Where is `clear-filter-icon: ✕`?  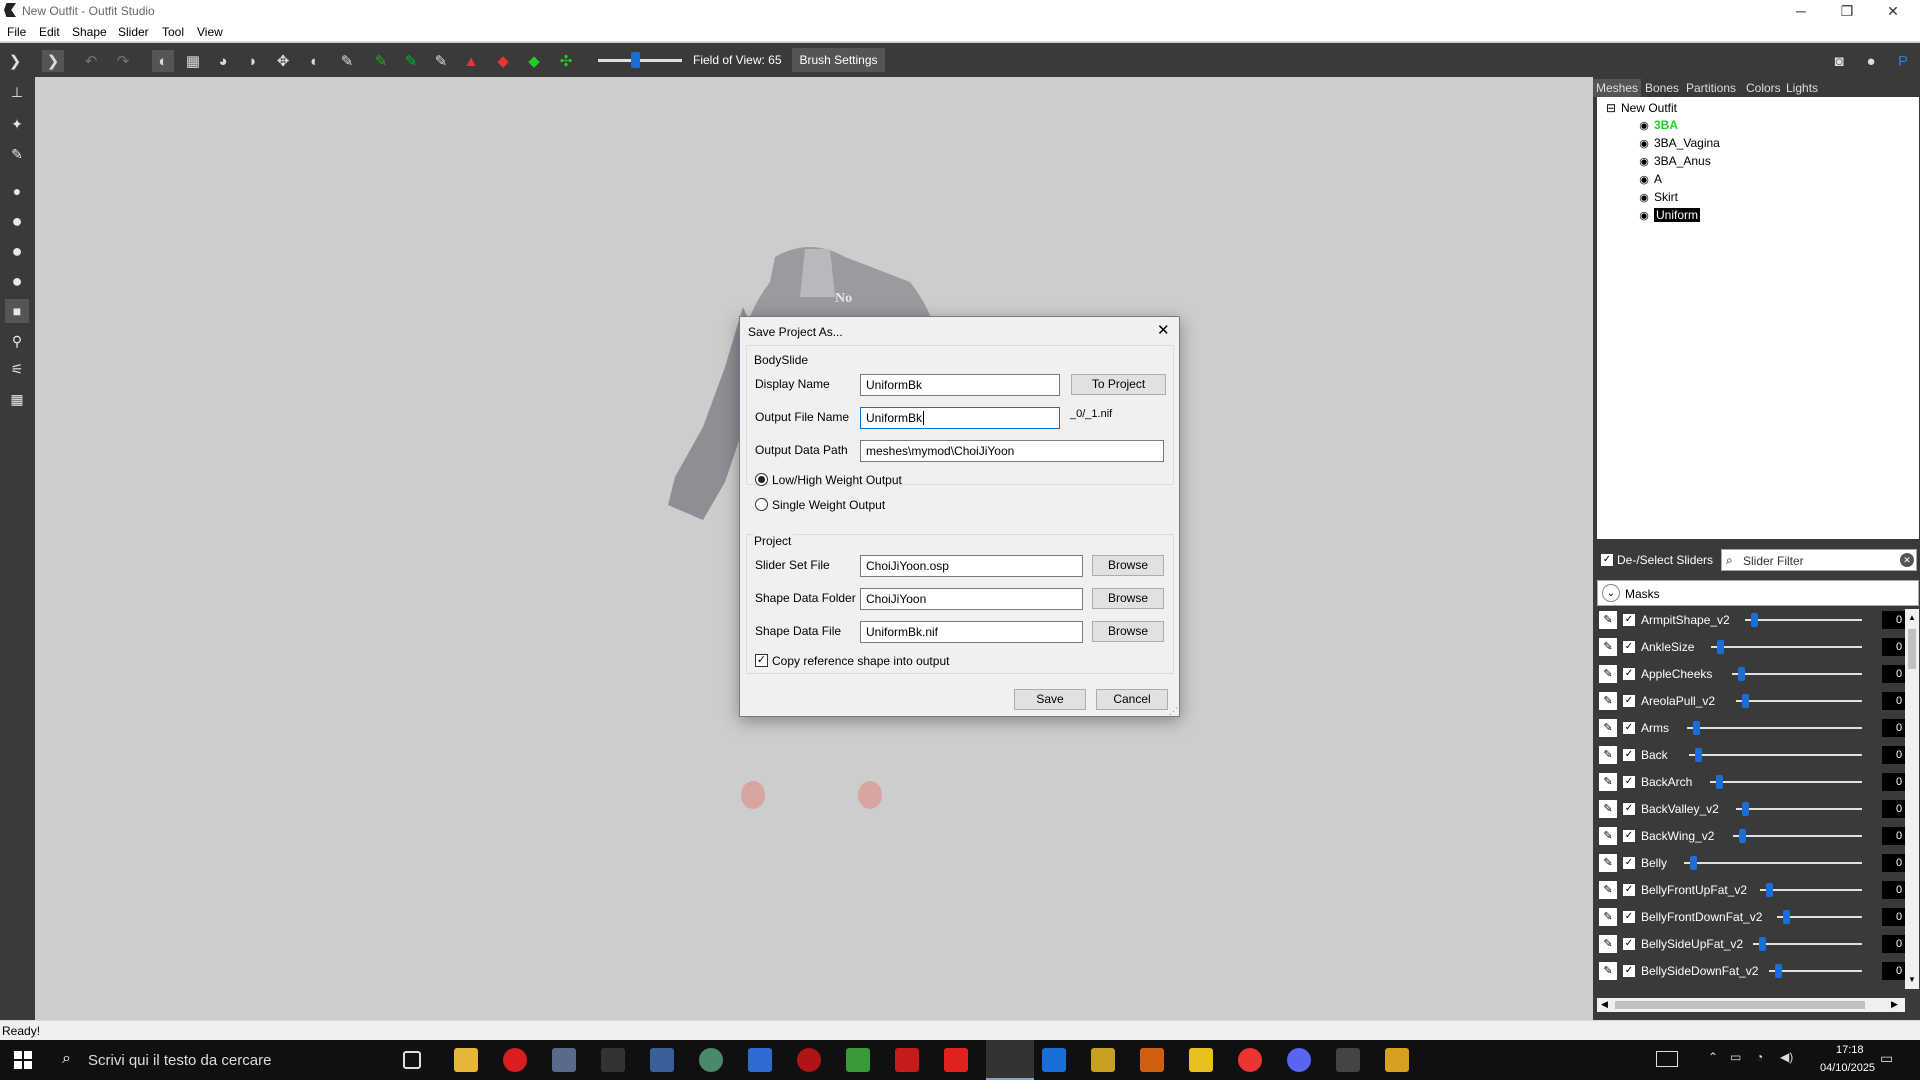 clear-filter-icon: ✕ is located at coordinates (1907, 560).